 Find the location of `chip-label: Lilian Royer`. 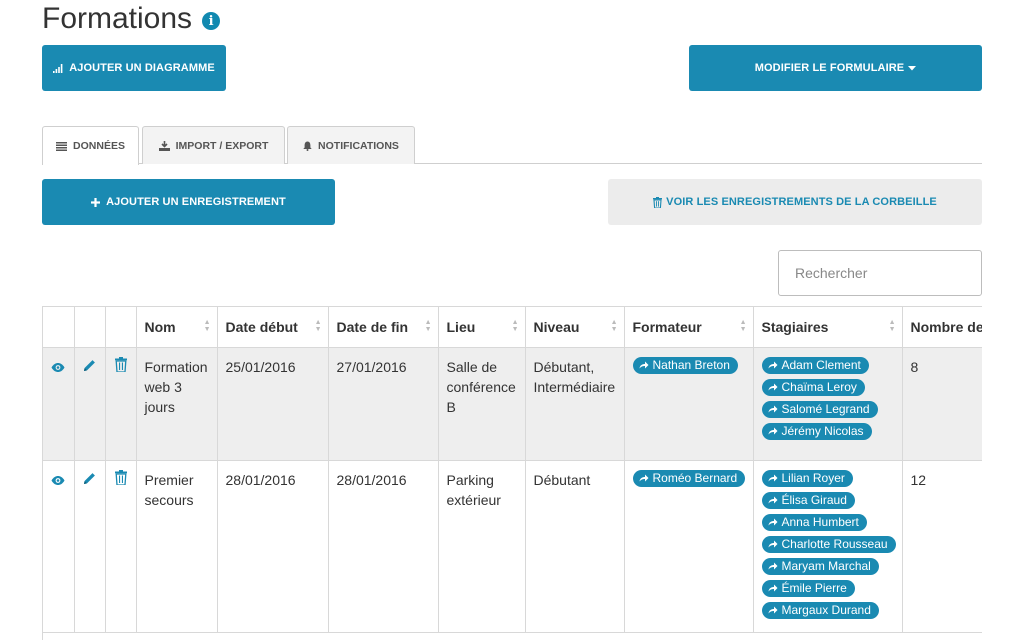

chip-label: Lilian Royer is located at coordinates (813, 477).